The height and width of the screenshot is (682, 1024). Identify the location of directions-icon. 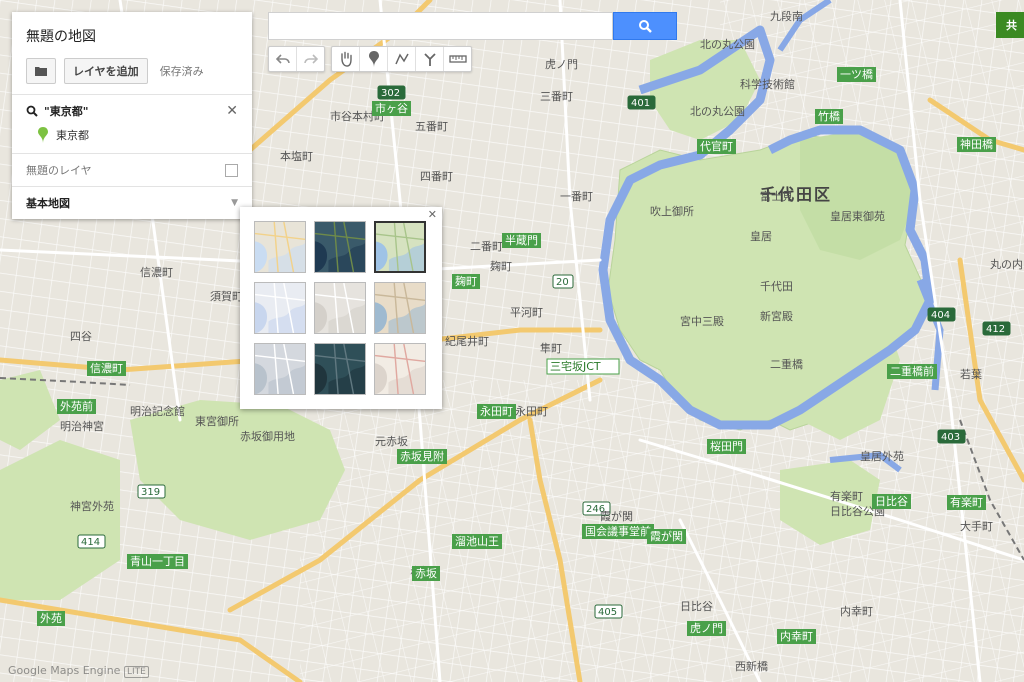
(429, 59).